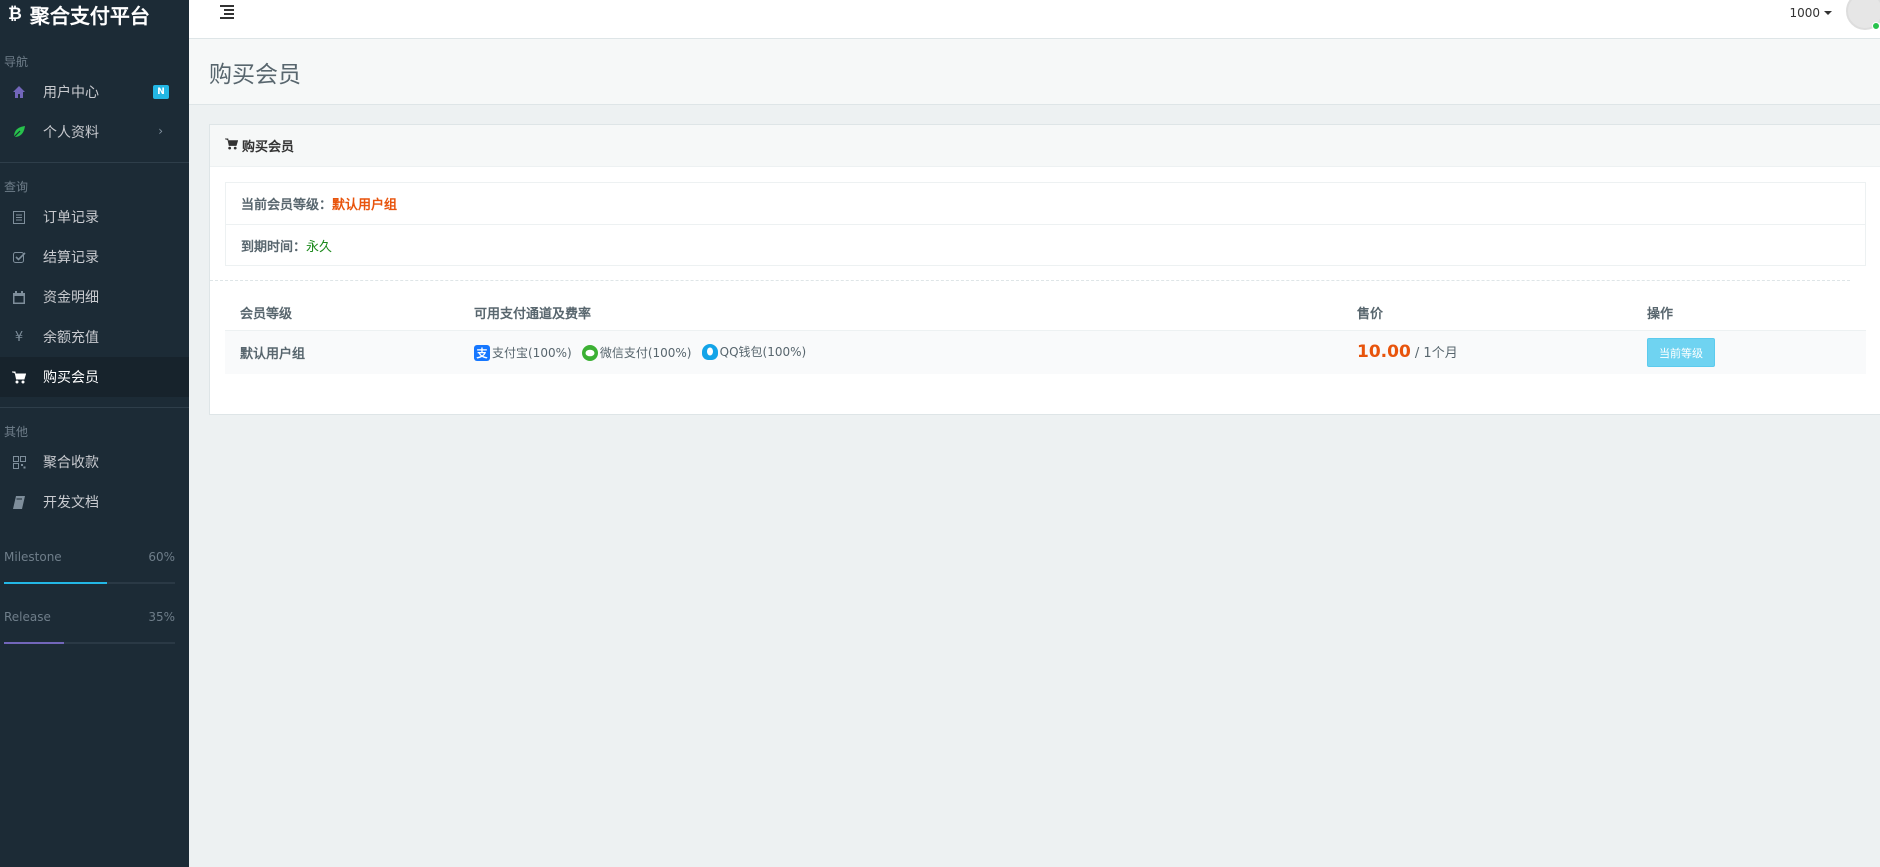  What do you see at coordinates (482, 352) in the screenshot?
I see `alipay-icon: 支` at bounding box center [482, 352].